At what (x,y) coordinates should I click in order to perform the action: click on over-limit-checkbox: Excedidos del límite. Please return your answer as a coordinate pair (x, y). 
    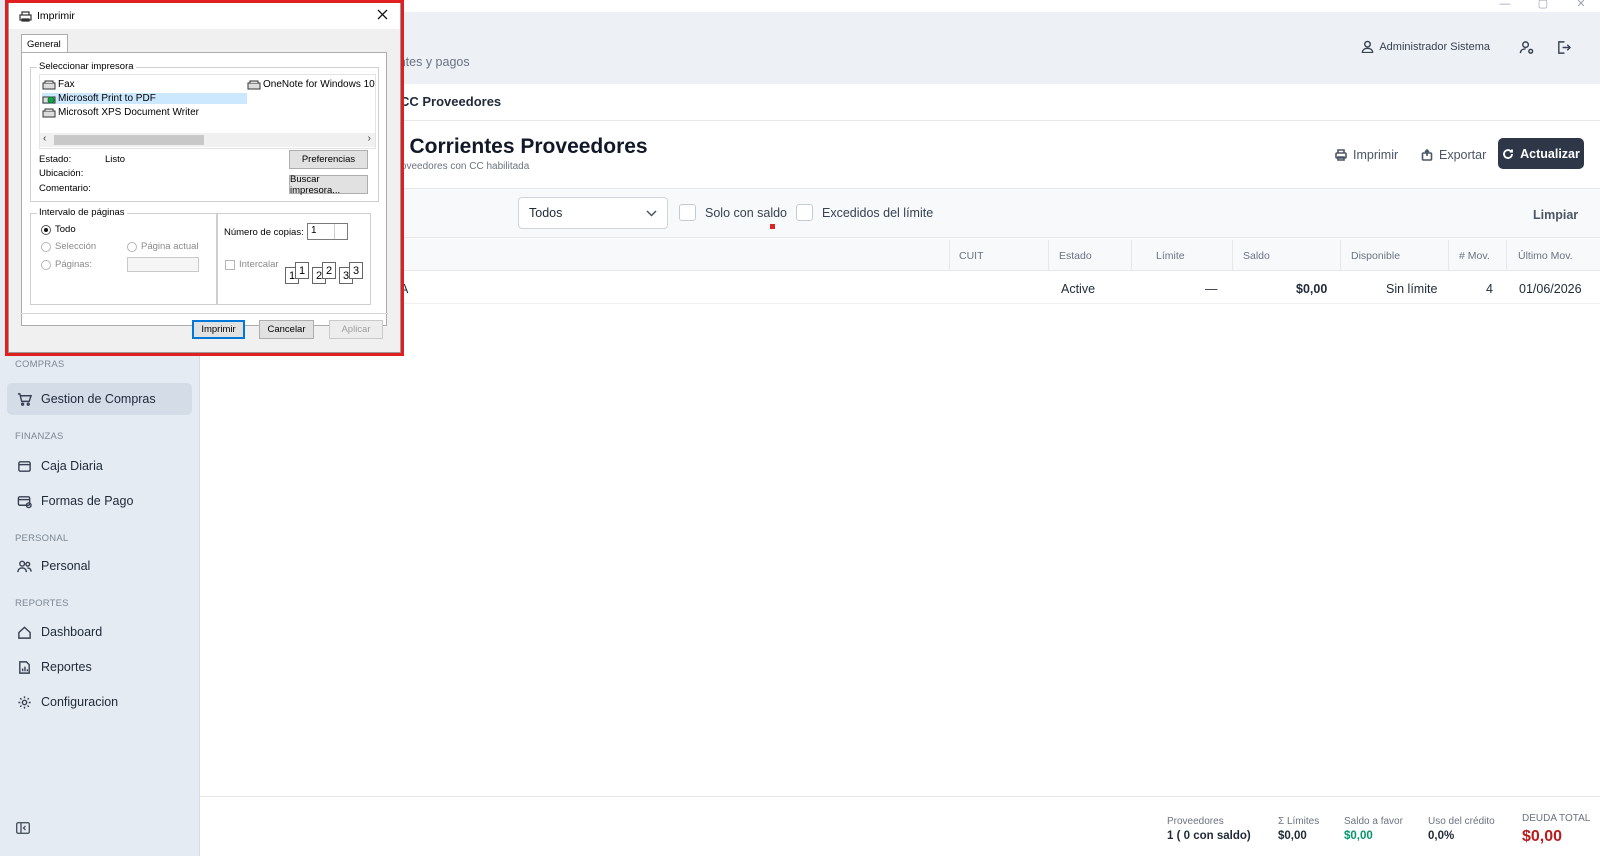
    Looking at the image, I should click on (864, 212).